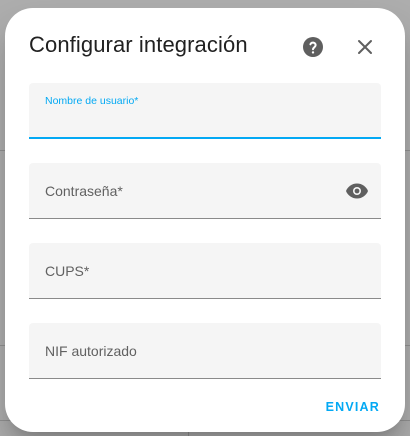  Describe the element at coordinates (205, 281) in the screenshot. I see `cups-input` at that location.